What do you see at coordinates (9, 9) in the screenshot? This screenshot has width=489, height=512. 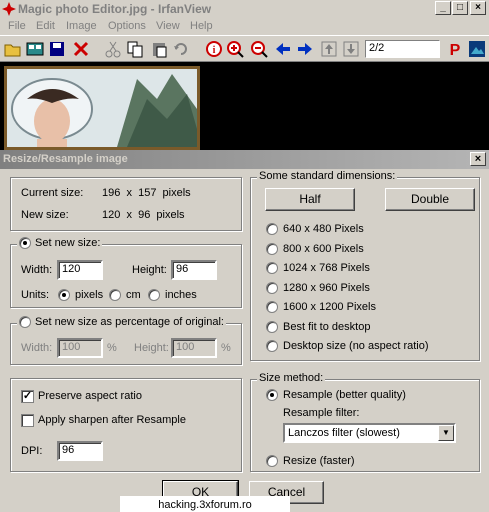 I see `irfanview-app-icon` at bounding box center [9, 9].